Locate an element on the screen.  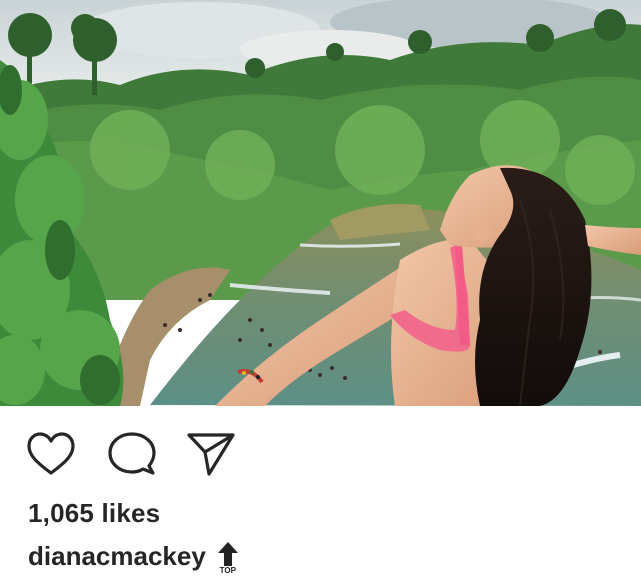
likes-count: 1,065 likes is located at coordinates (94, 513).